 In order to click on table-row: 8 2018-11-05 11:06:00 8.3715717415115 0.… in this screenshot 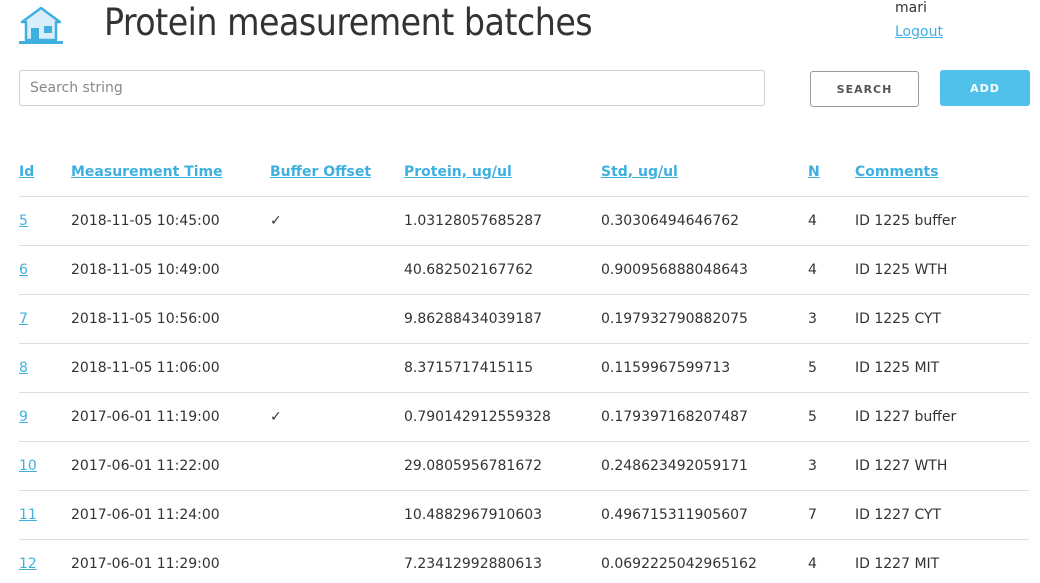, I will do `click(524, 368)`.